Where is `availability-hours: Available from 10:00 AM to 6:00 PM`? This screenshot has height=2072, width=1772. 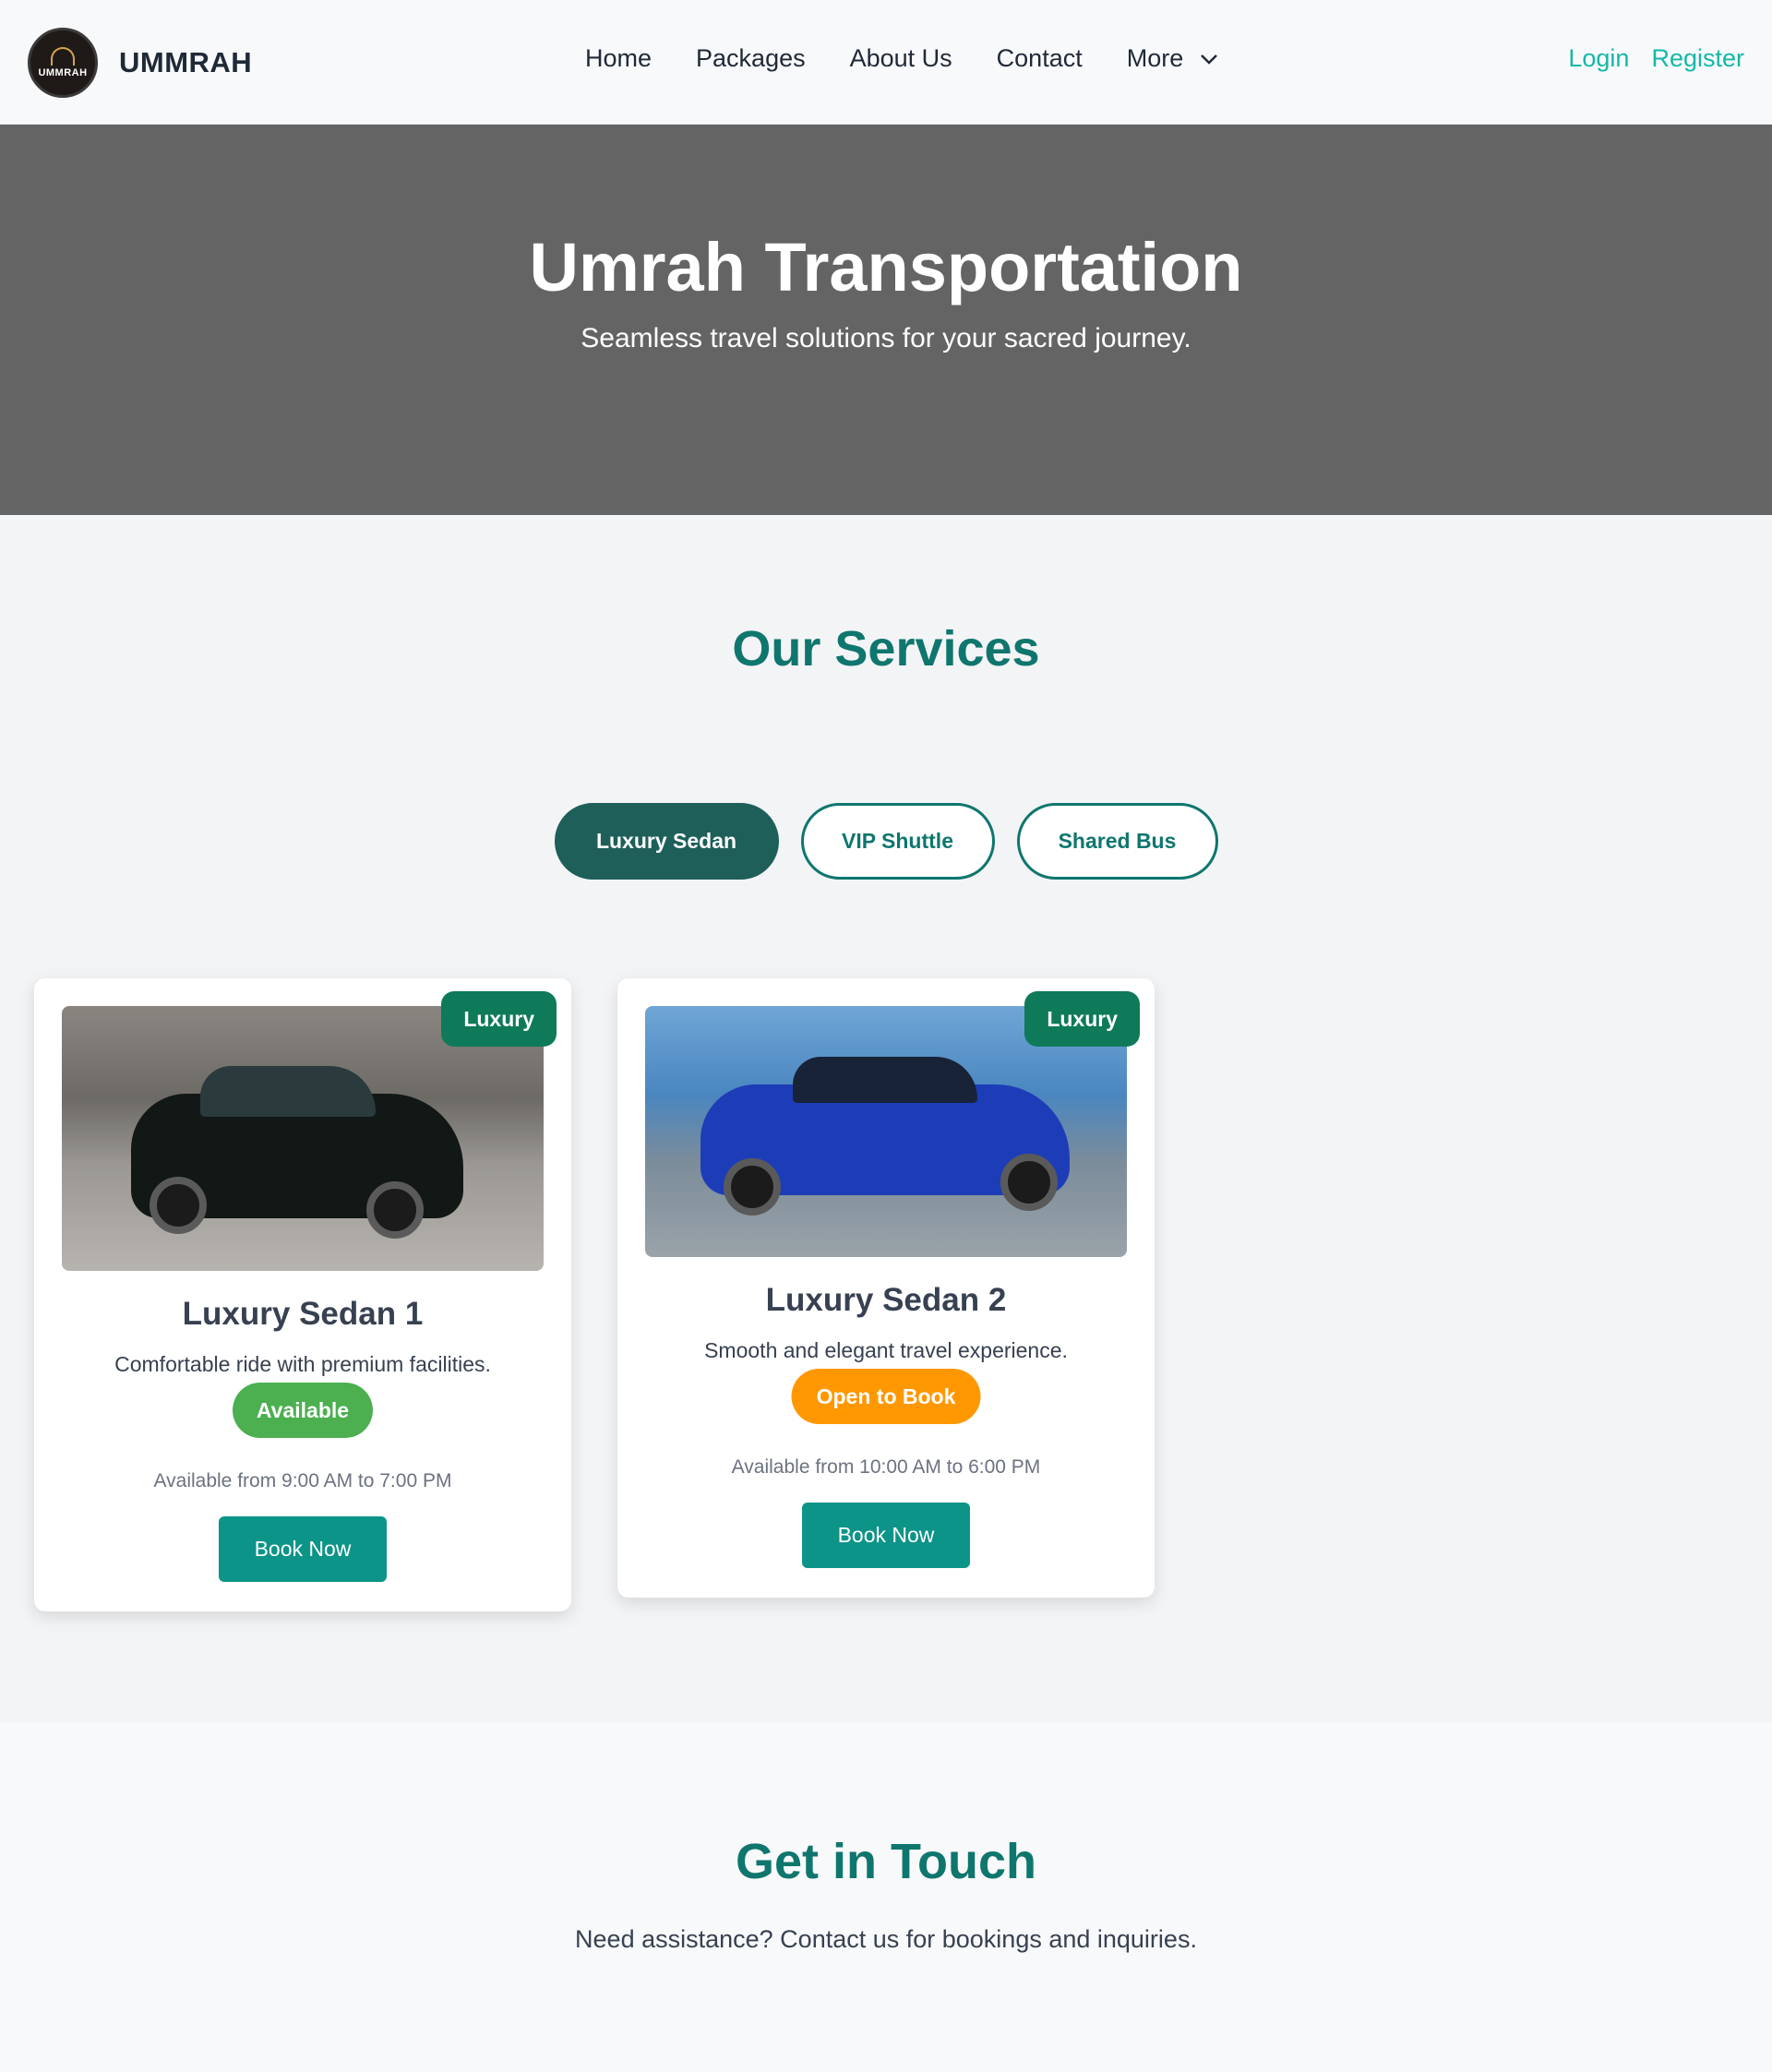 availability-hours: Available from 10:00 AM to 6:00 PM is located at coordinates (886, 1467).